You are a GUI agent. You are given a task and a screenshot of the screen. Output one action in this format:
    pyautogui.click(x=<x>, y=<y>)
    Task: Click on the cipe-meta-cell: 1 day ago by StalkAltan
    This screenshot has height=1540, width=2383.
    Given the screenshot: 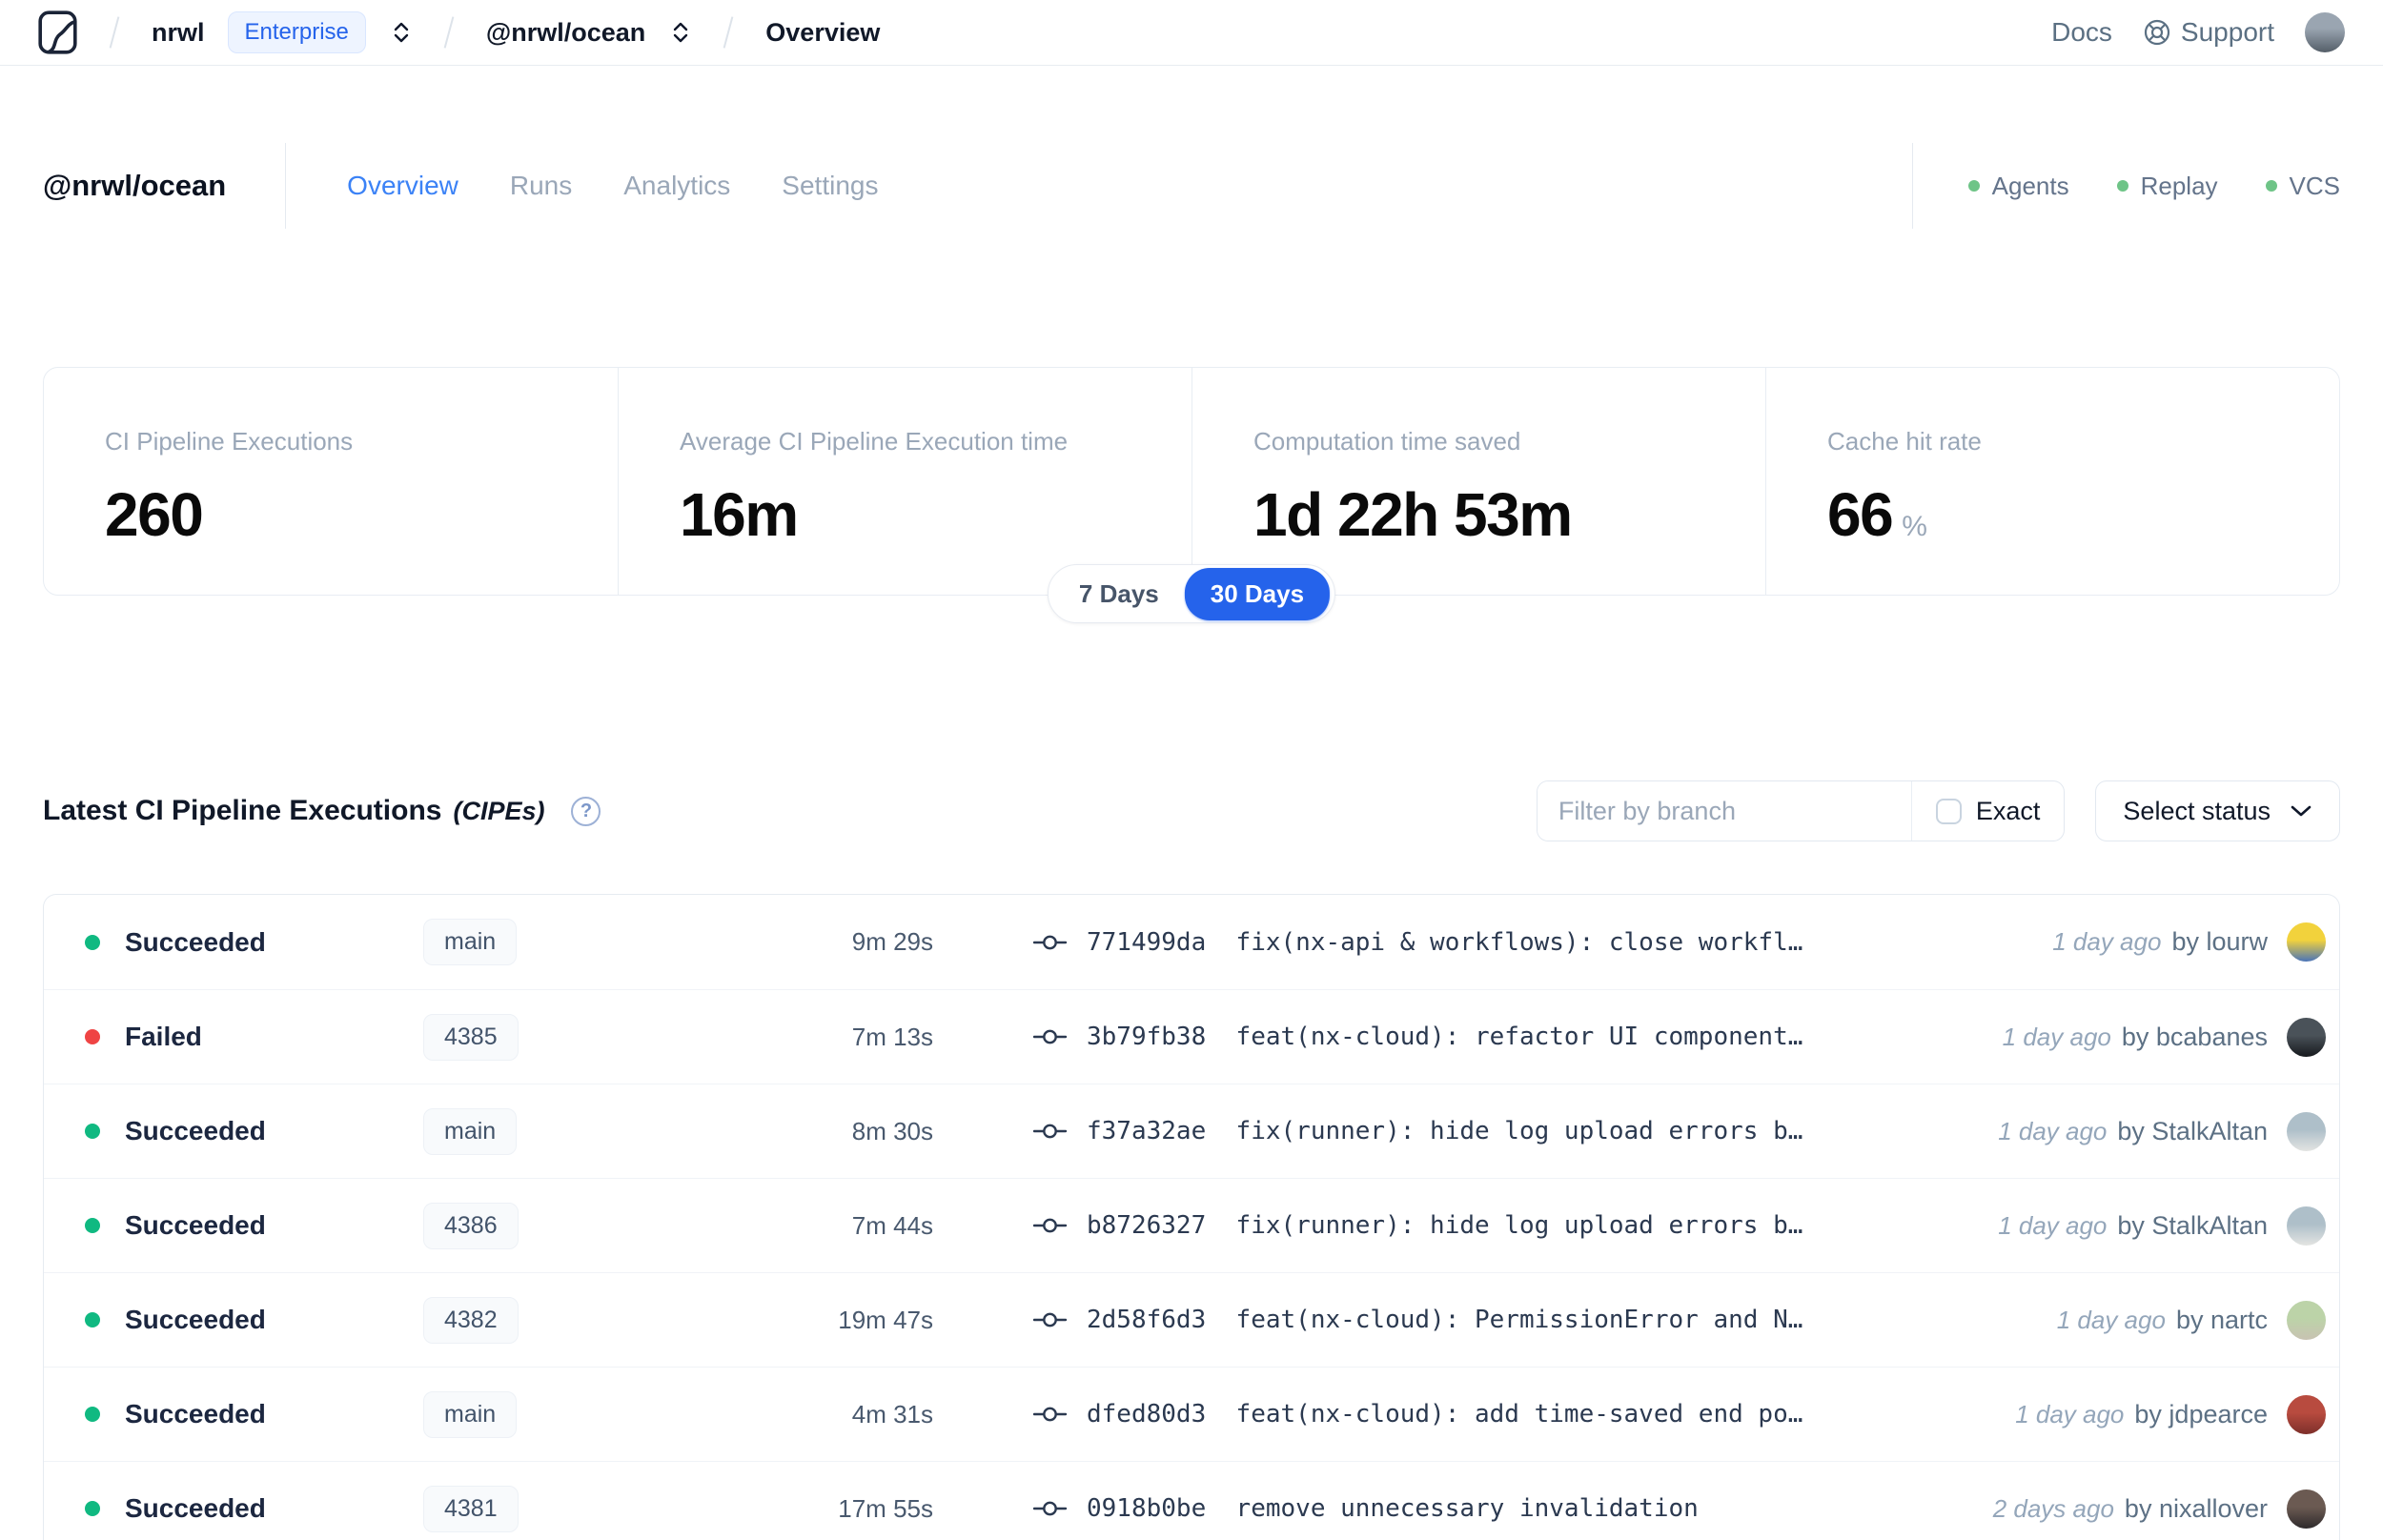 What is the action you would take?
    pyautogui.click(x=2169, y=1226)
    